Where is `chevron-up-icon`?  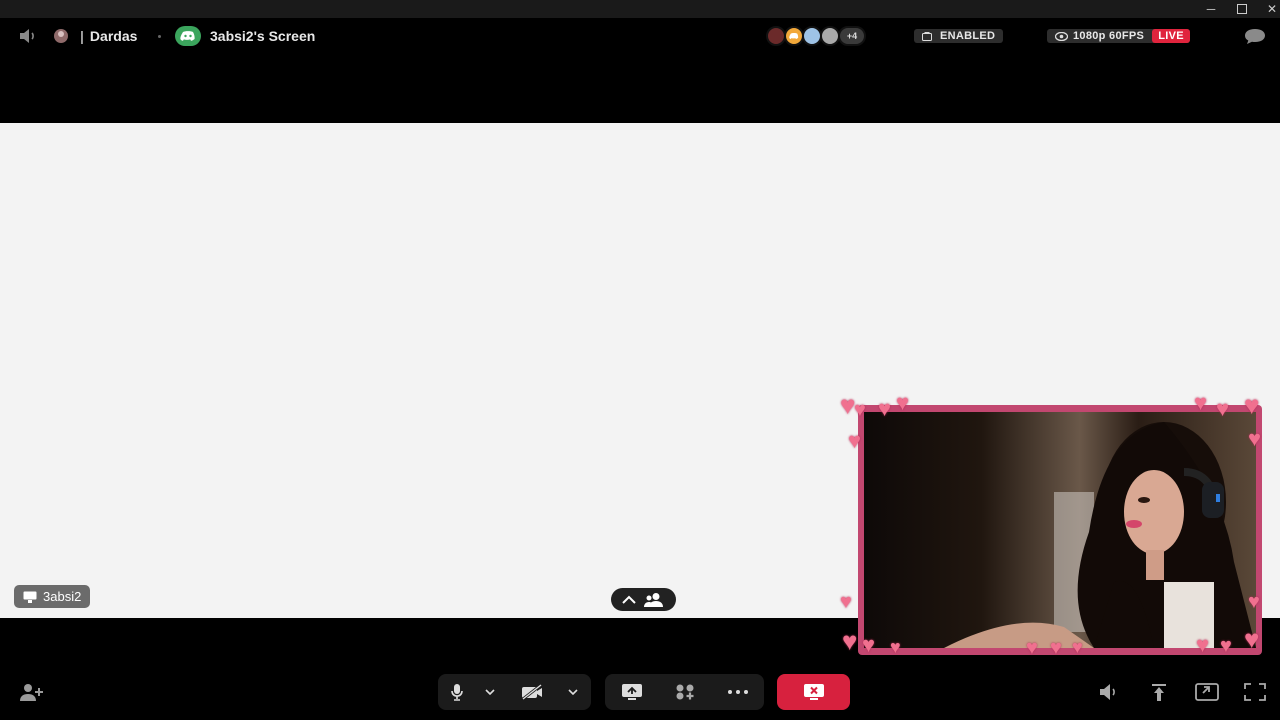 chevron-up-icon is located at coordinates (629, 599).